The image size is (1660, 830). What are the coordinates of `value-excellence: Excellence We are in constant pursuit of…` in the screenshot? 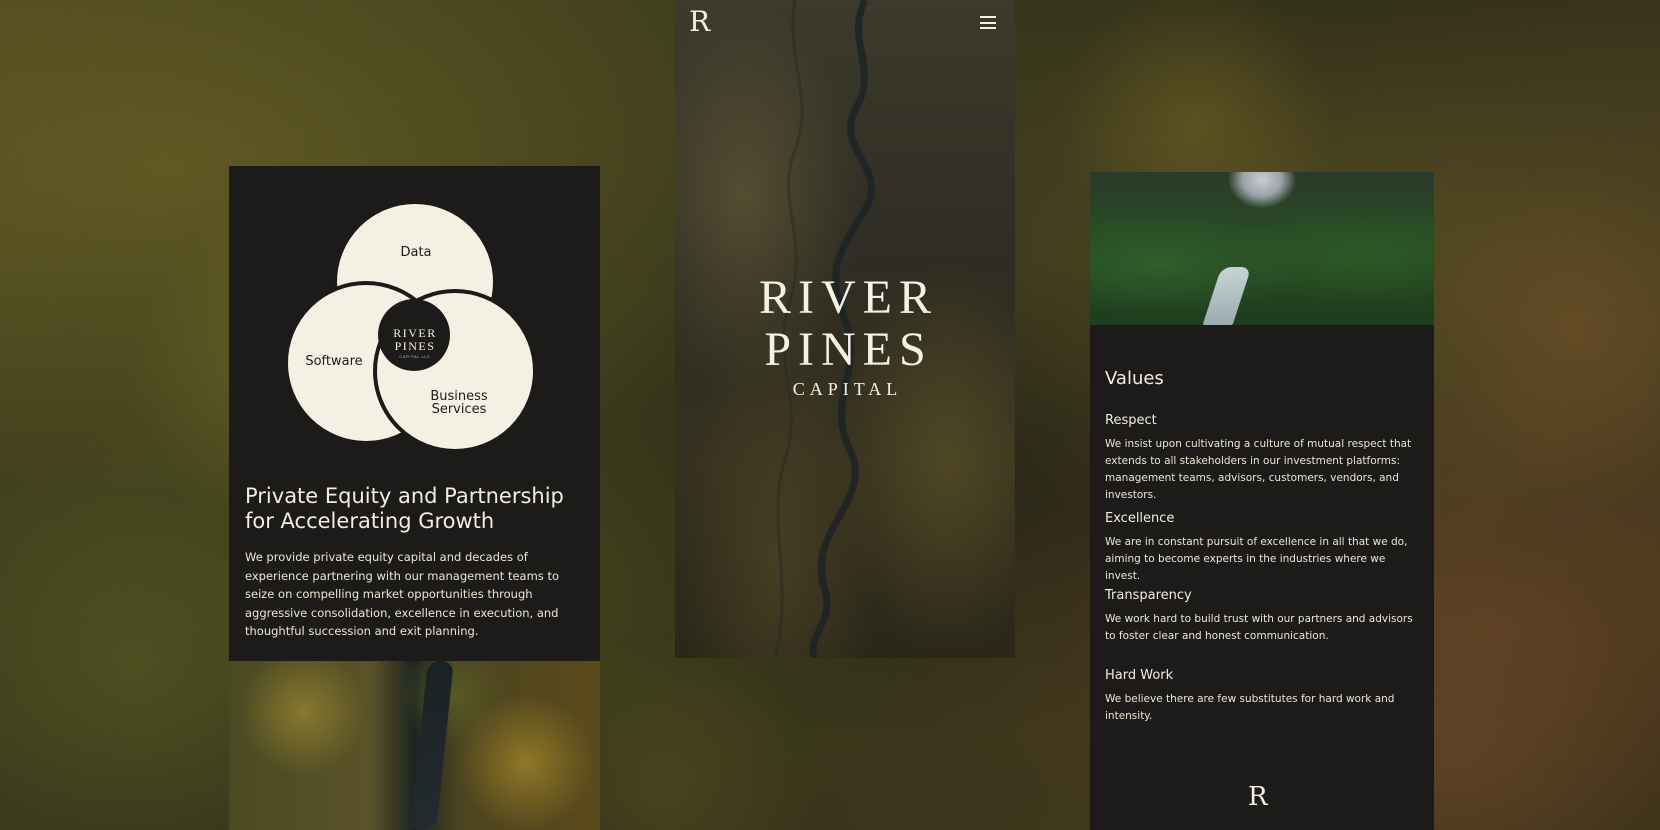 It's located at (1264, 547).